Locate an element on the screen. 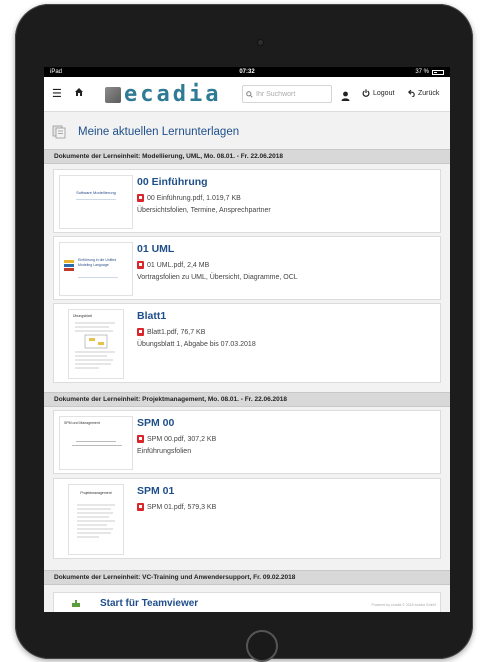 This screenshot has height=662, width=489. menu-icon: ☰ is located at coordinates (57, 93).